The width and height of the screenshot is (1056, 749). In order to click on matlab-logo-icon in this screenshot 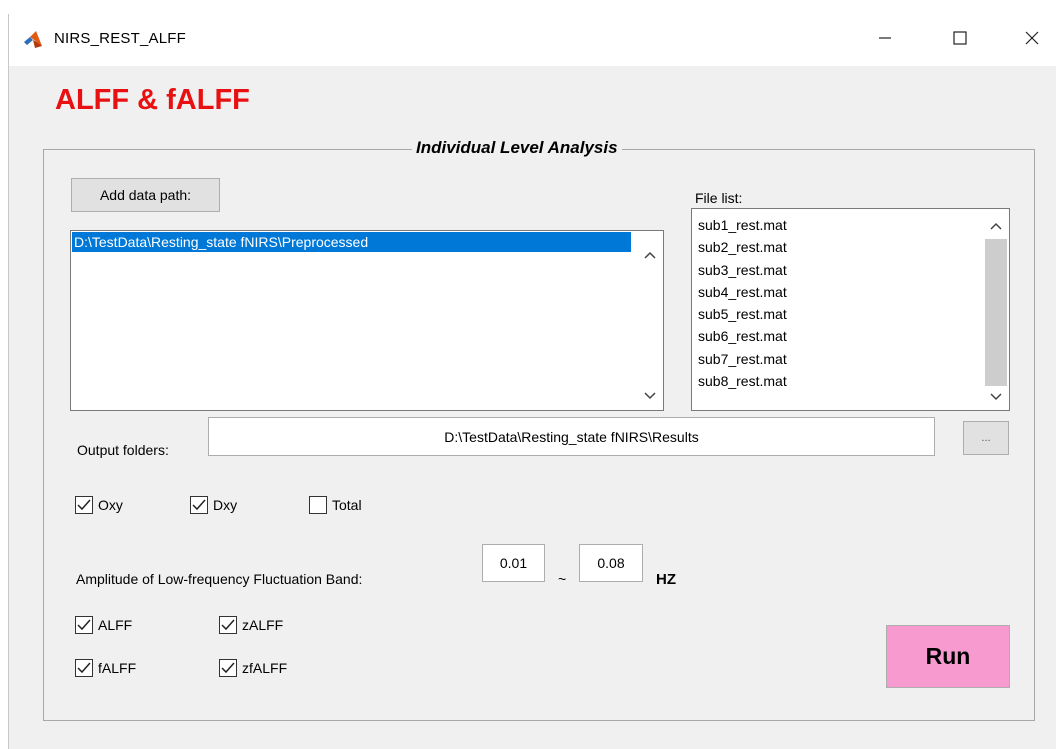, I will do `click(33, 40)`.